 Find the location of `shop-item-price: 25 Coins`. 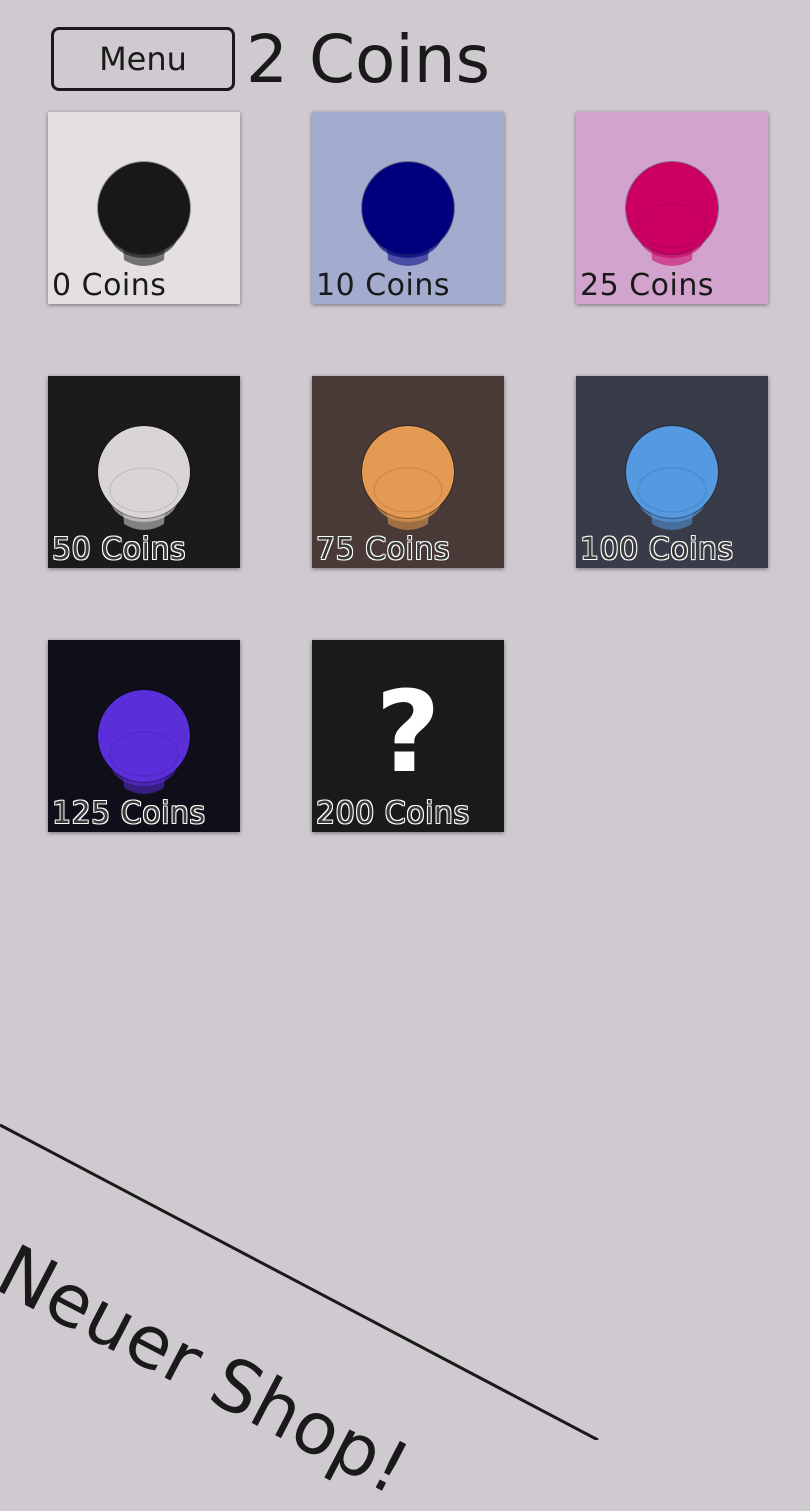

shop-item-price: 25 Coins is located at coordinates (647, 285).